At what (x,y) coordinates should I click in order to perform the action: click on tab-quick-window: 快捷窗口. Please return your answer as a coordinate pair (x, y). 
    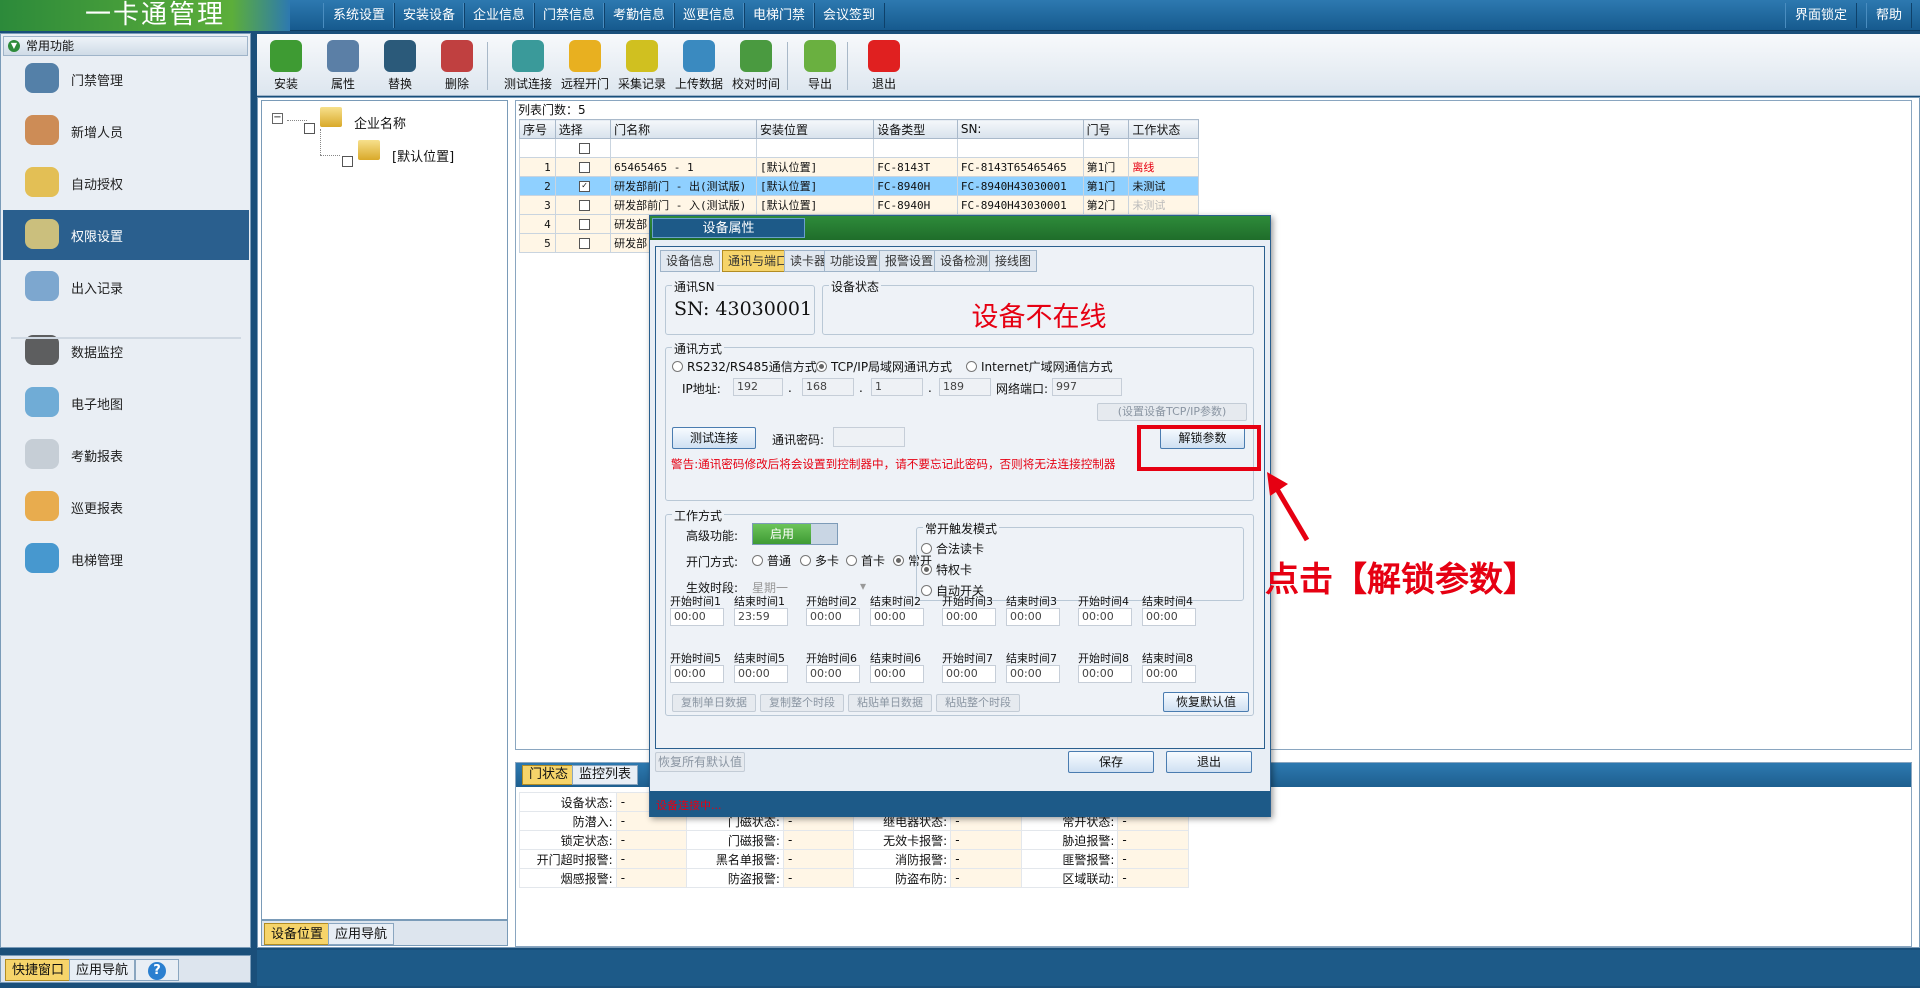
    Looking at the image, I should click on (38, 970).